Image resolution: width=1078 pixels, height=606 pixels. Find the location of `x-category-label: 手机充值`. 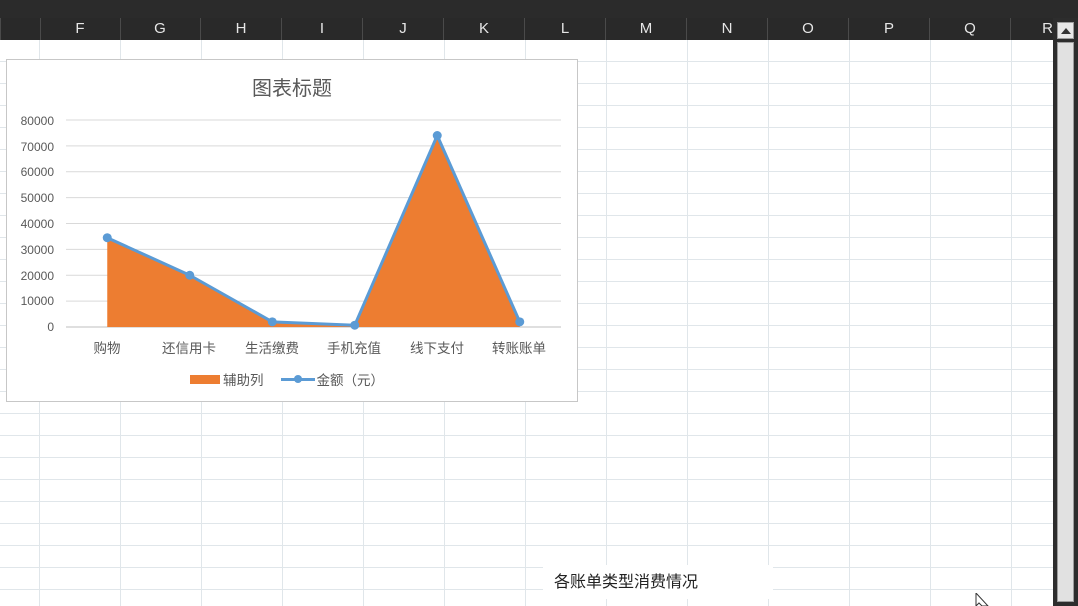

x-category-label: 手机充值 is located at coordinates (354, 349).